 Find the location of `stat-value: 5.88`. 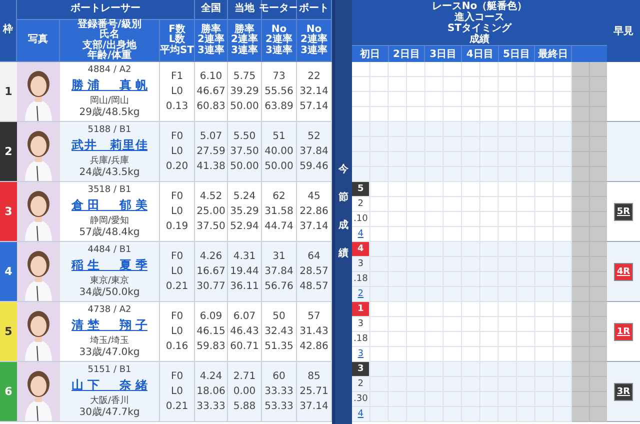

stat-value: 5.88 is located at coordinates (244, 407).